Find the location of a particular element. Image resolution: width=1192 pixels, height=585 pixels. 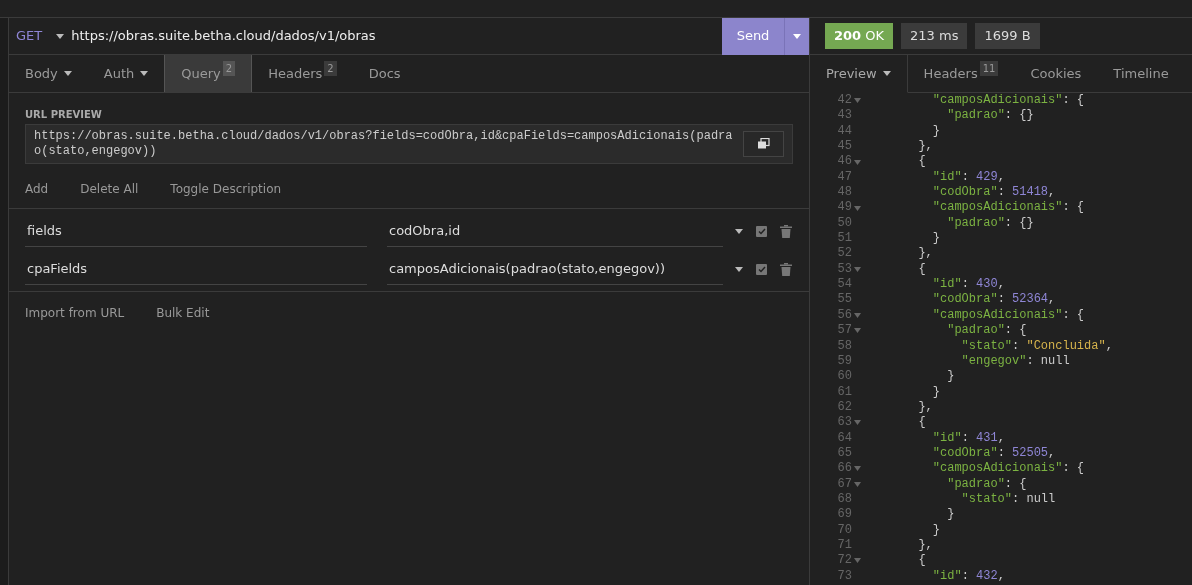

line-number: 51 is located at coordinates (844, 239).